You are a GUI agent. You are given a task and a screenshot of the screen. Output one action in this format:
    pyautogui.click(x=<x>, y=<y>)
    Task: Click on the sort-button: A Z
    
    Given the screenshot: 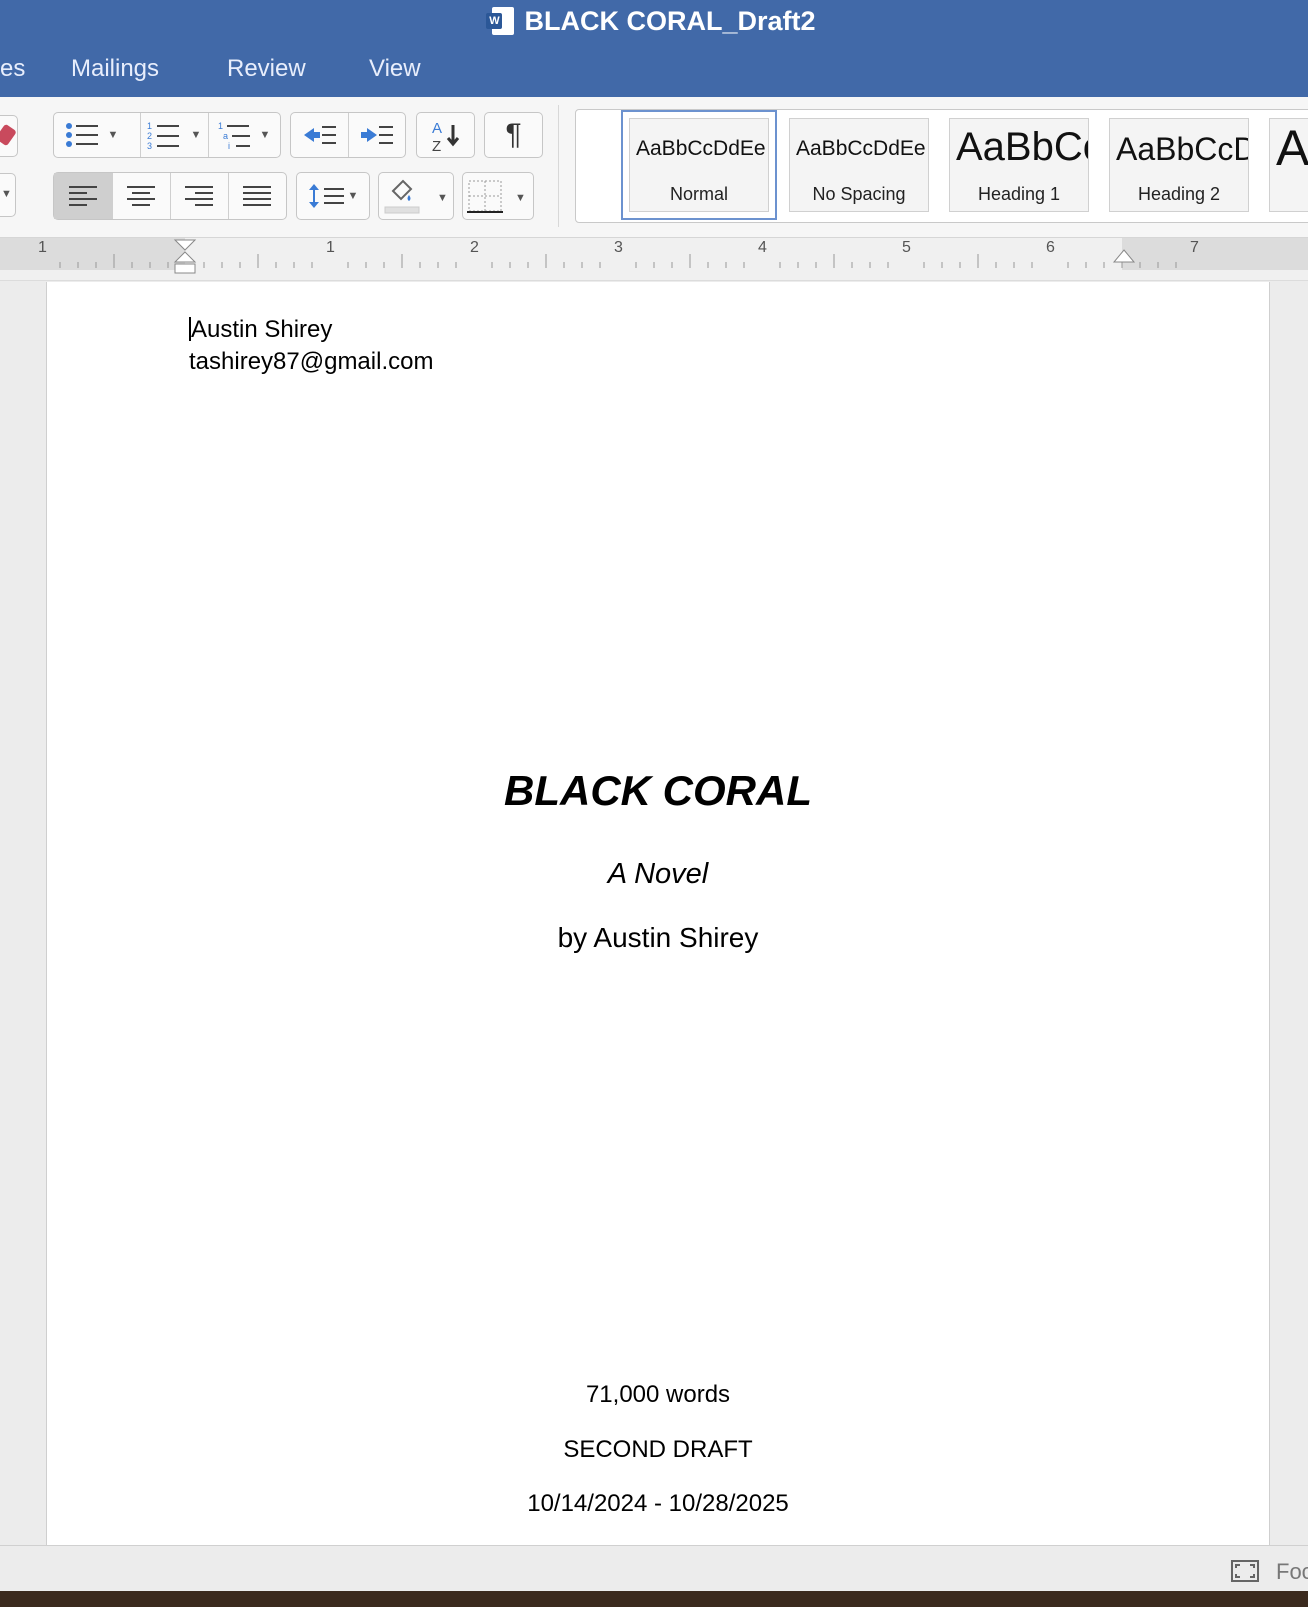 What is the action you would take?
    pyautogui.click(x=445, y=135)
    